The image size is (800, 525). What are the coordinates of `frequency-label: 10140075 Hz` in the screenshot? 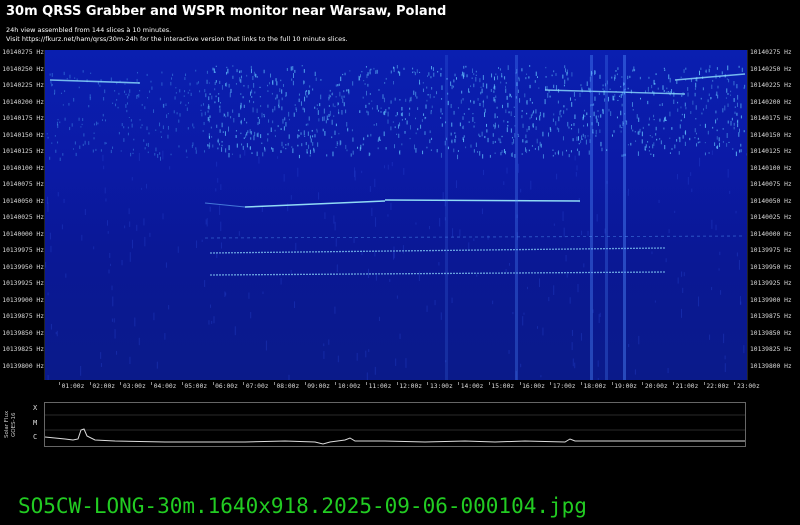 It's located at (771, 184).